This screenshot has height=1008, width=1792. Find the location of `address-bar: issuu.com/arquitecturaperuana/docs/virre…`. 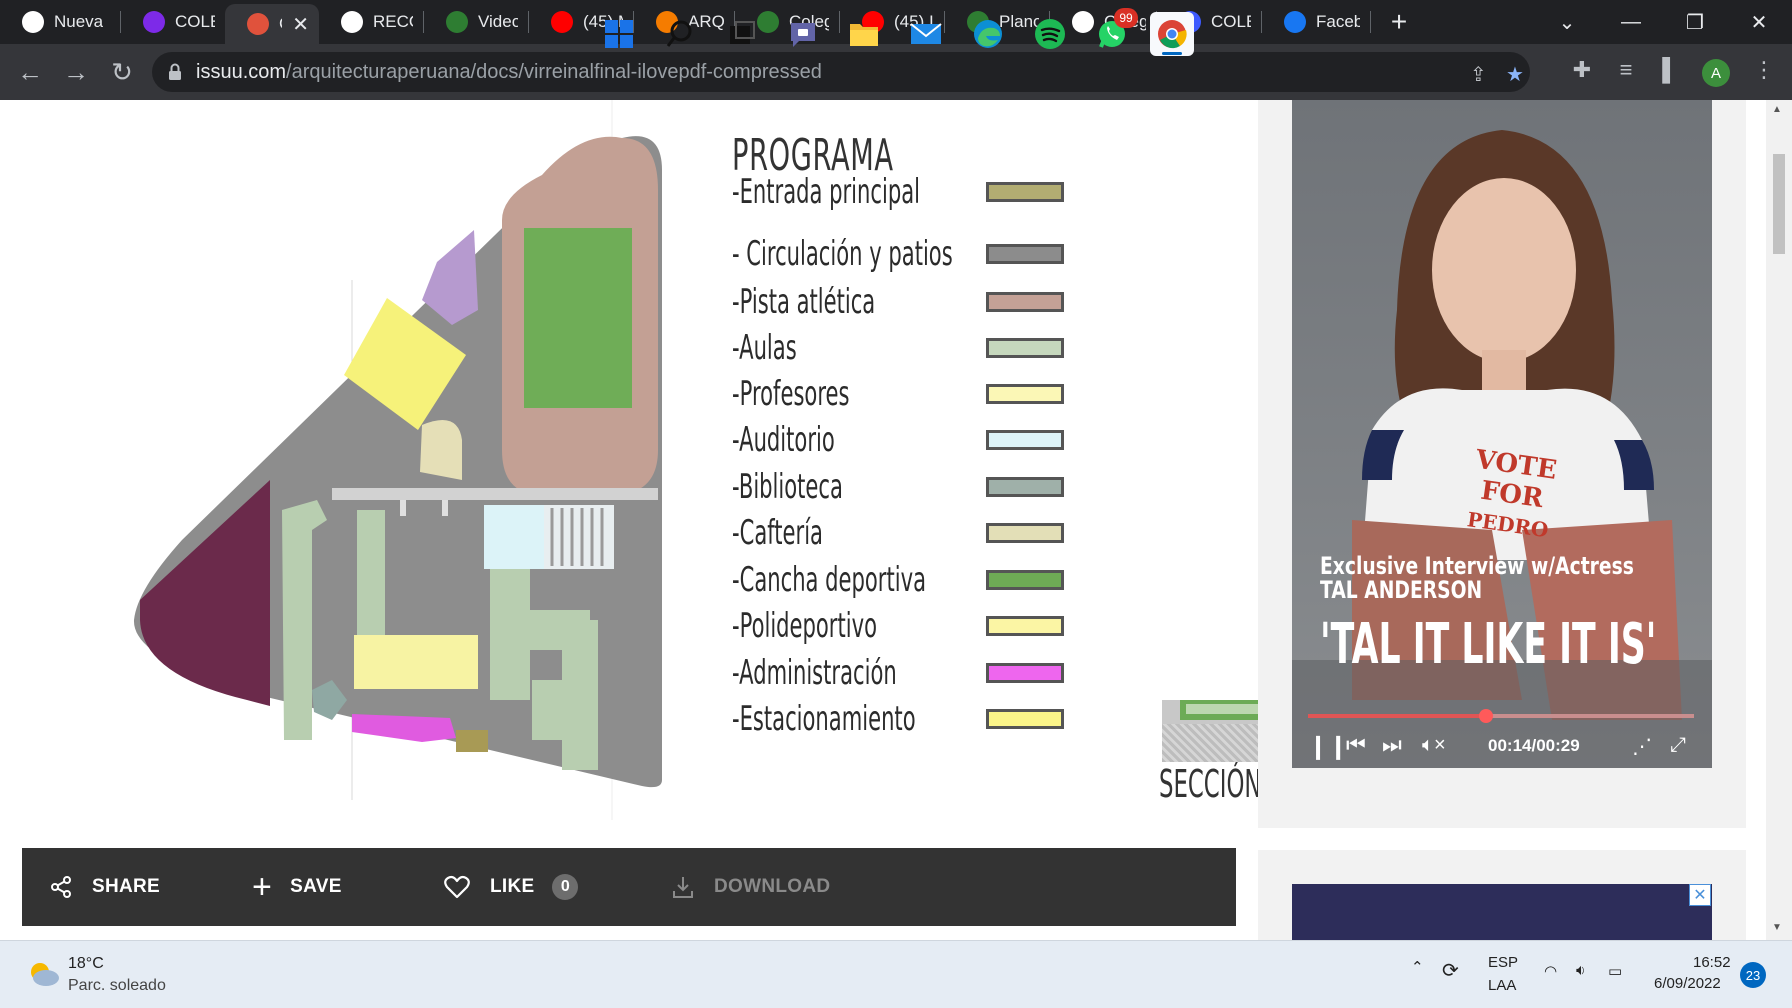

address-bar: issuu.com/arquitecturaperuana/docs/virre… is located at coordinates (841, 72).